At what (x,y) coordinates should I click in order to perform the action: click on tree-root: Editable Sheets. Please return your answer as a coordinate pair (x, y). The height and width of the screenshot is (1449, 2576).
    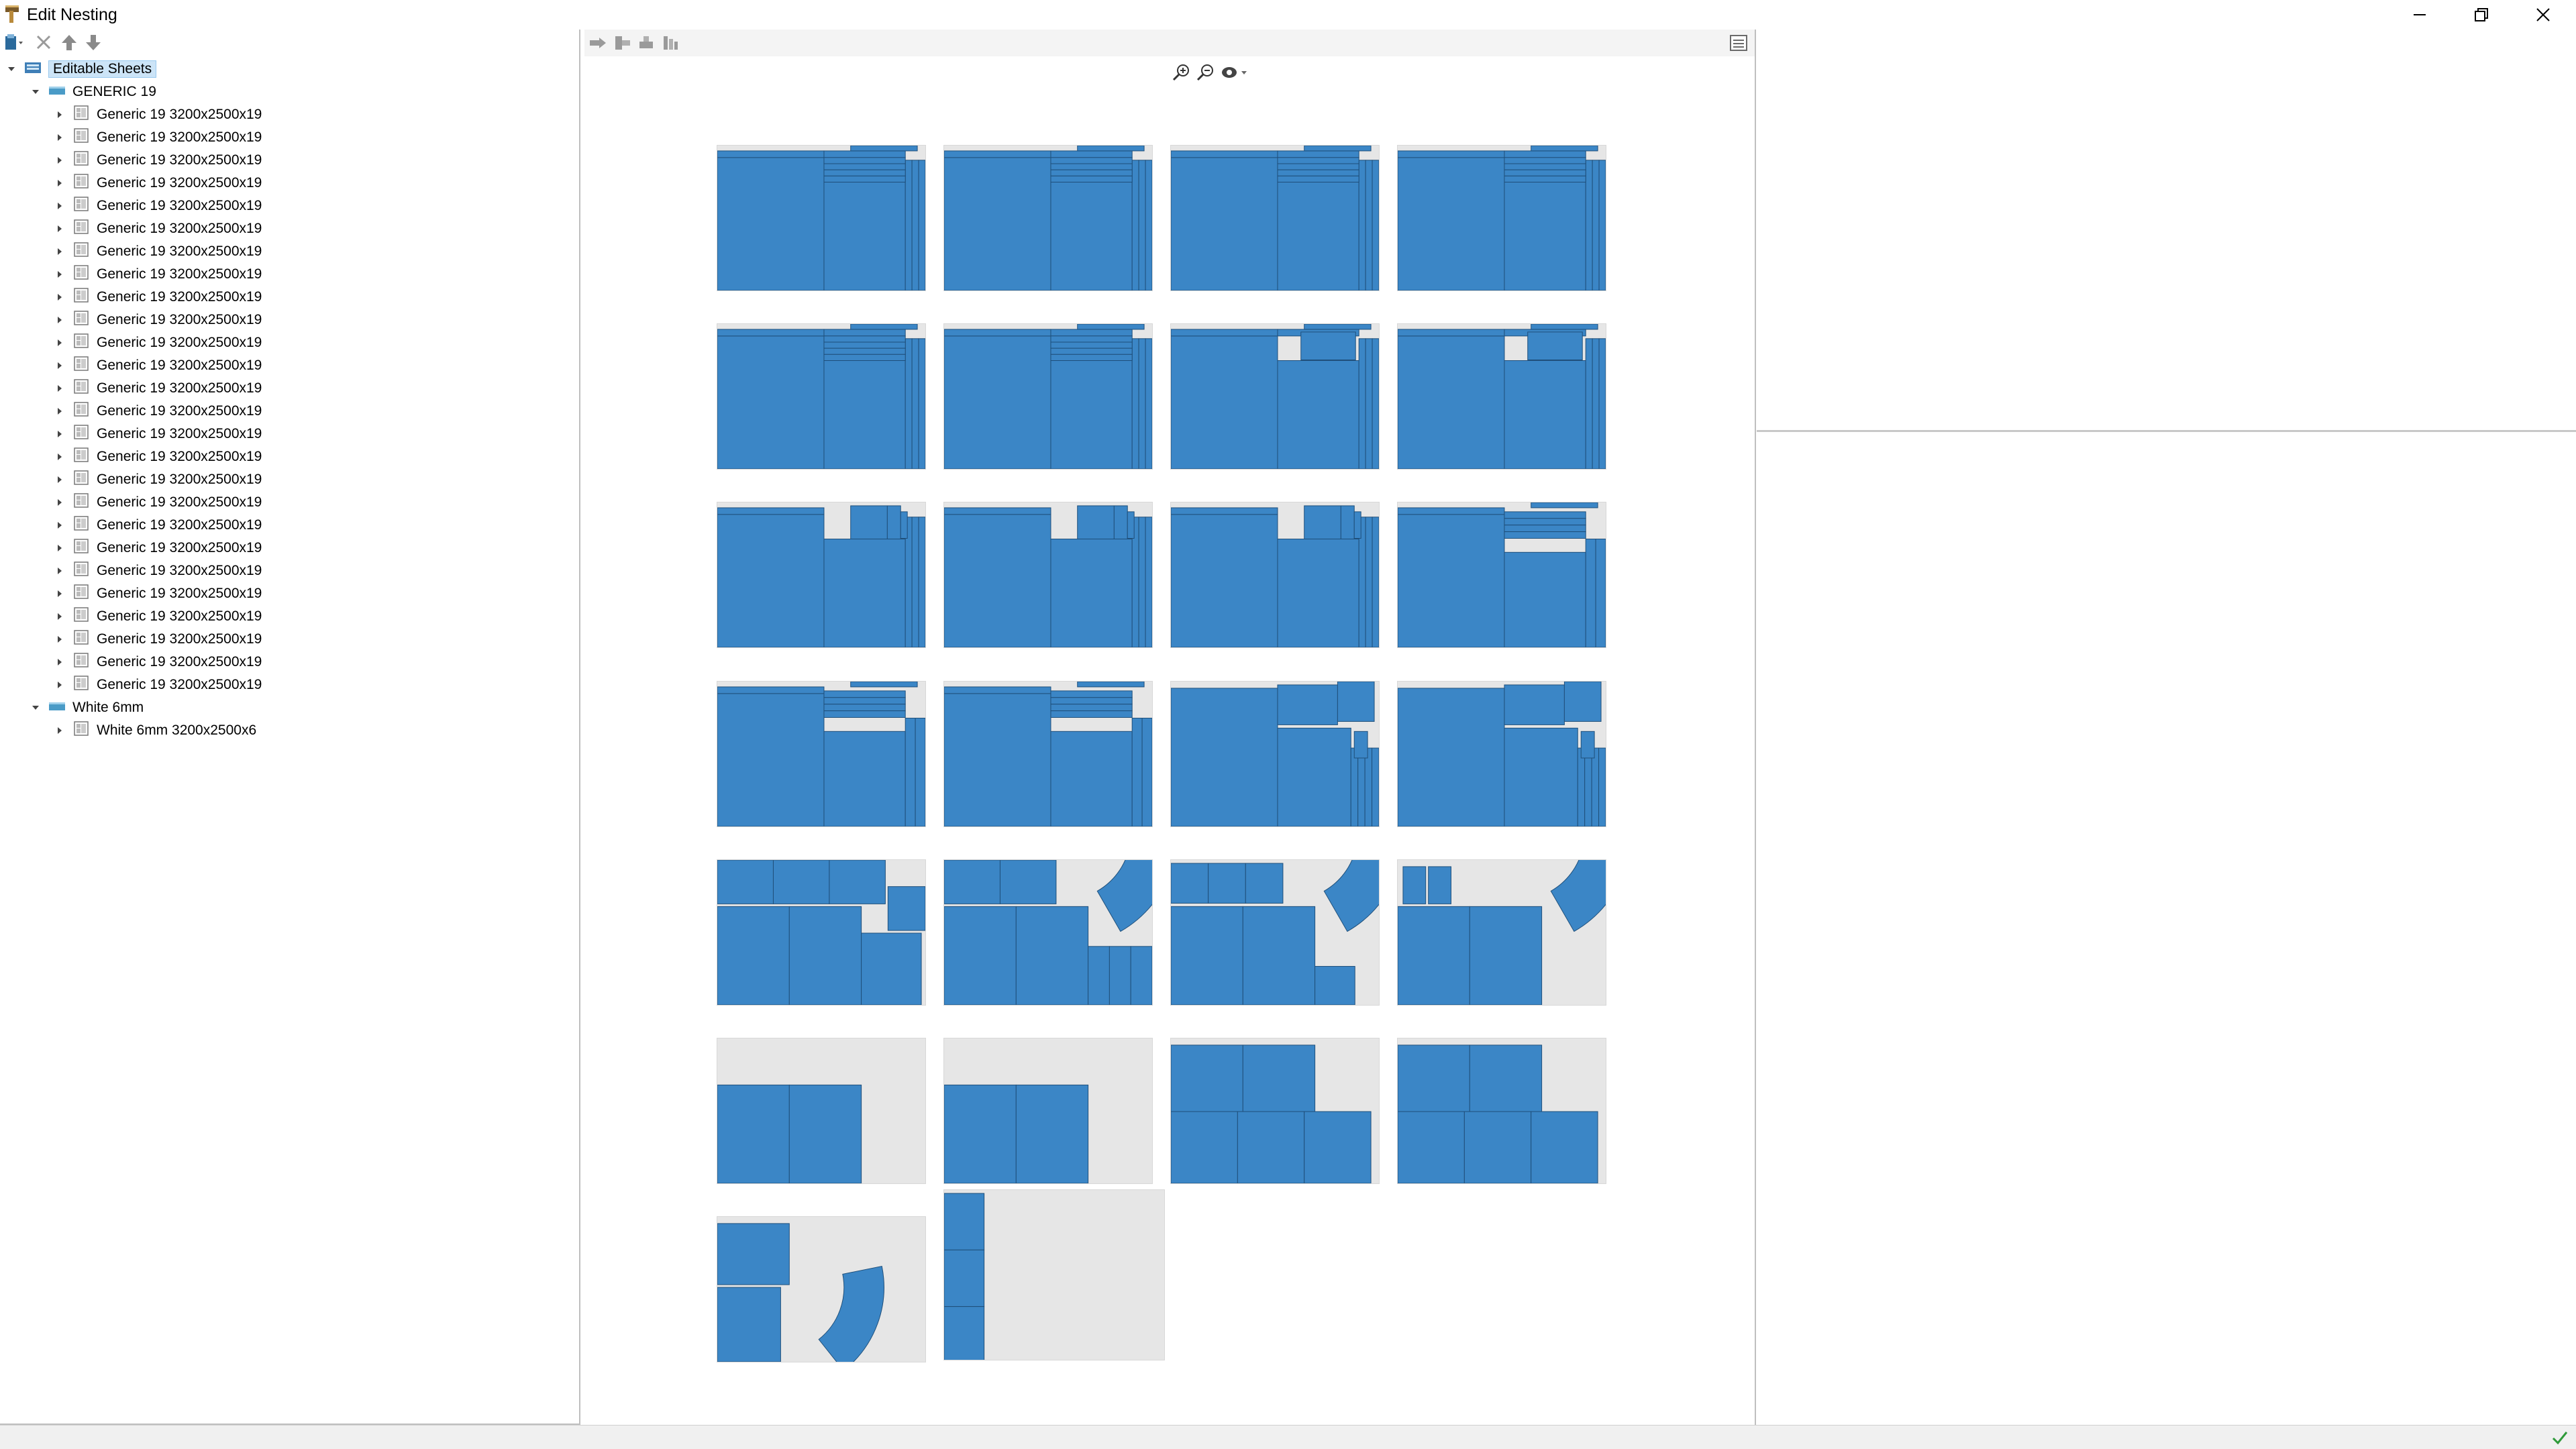
    Looking at the image, I should click on (81, 69).